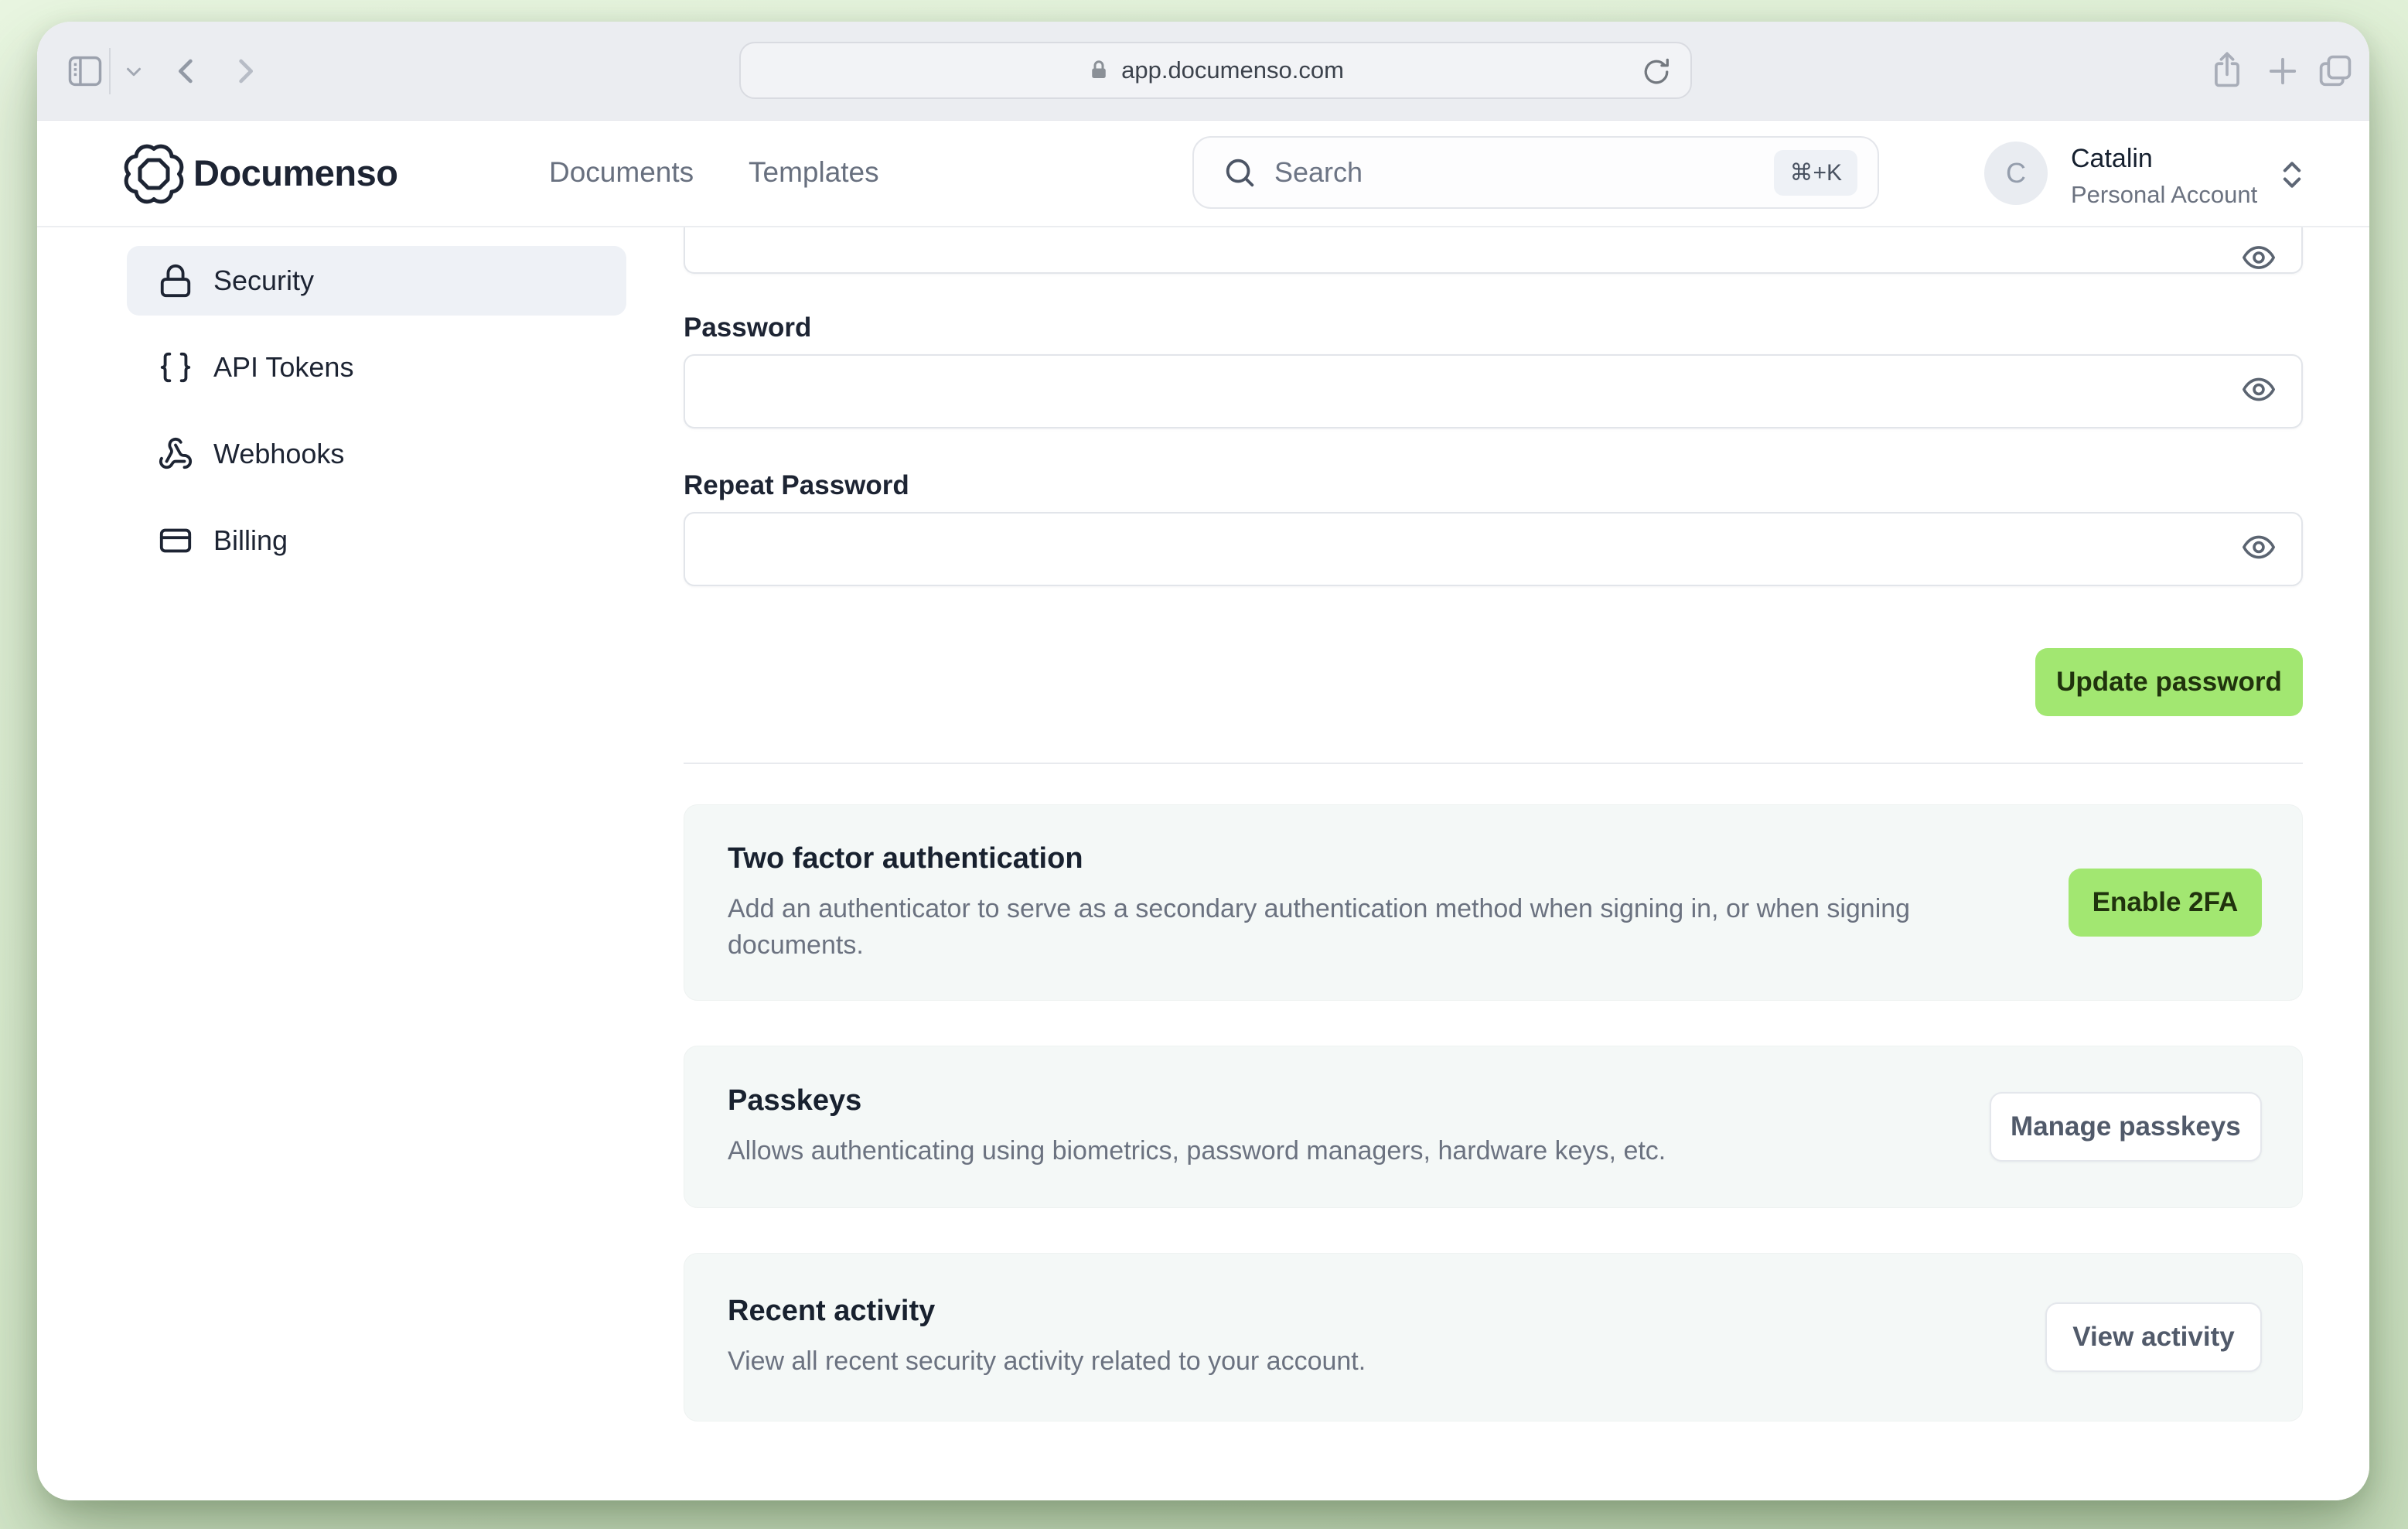 Image resolution: width=2408 pixels, height=1529 pixels. Describe the element at coordinates (376, 454) in the screenshot. I see `sidebar-item-webhooks: Webhooks` at that location.